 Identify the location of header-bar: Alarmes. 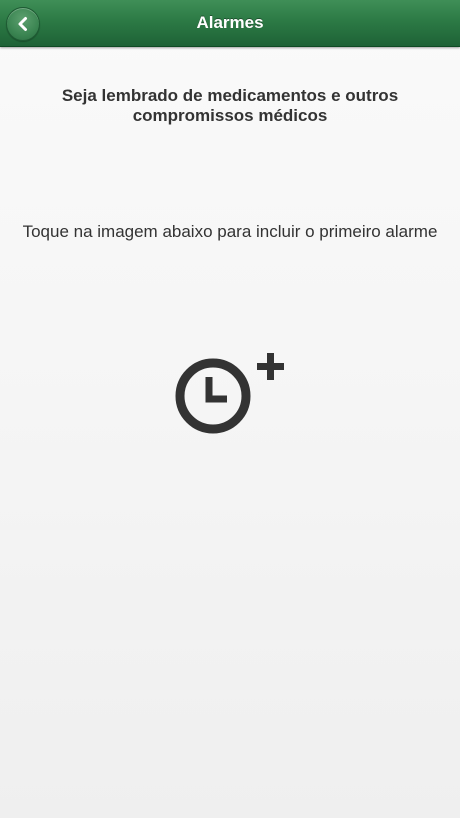
(230, 23).